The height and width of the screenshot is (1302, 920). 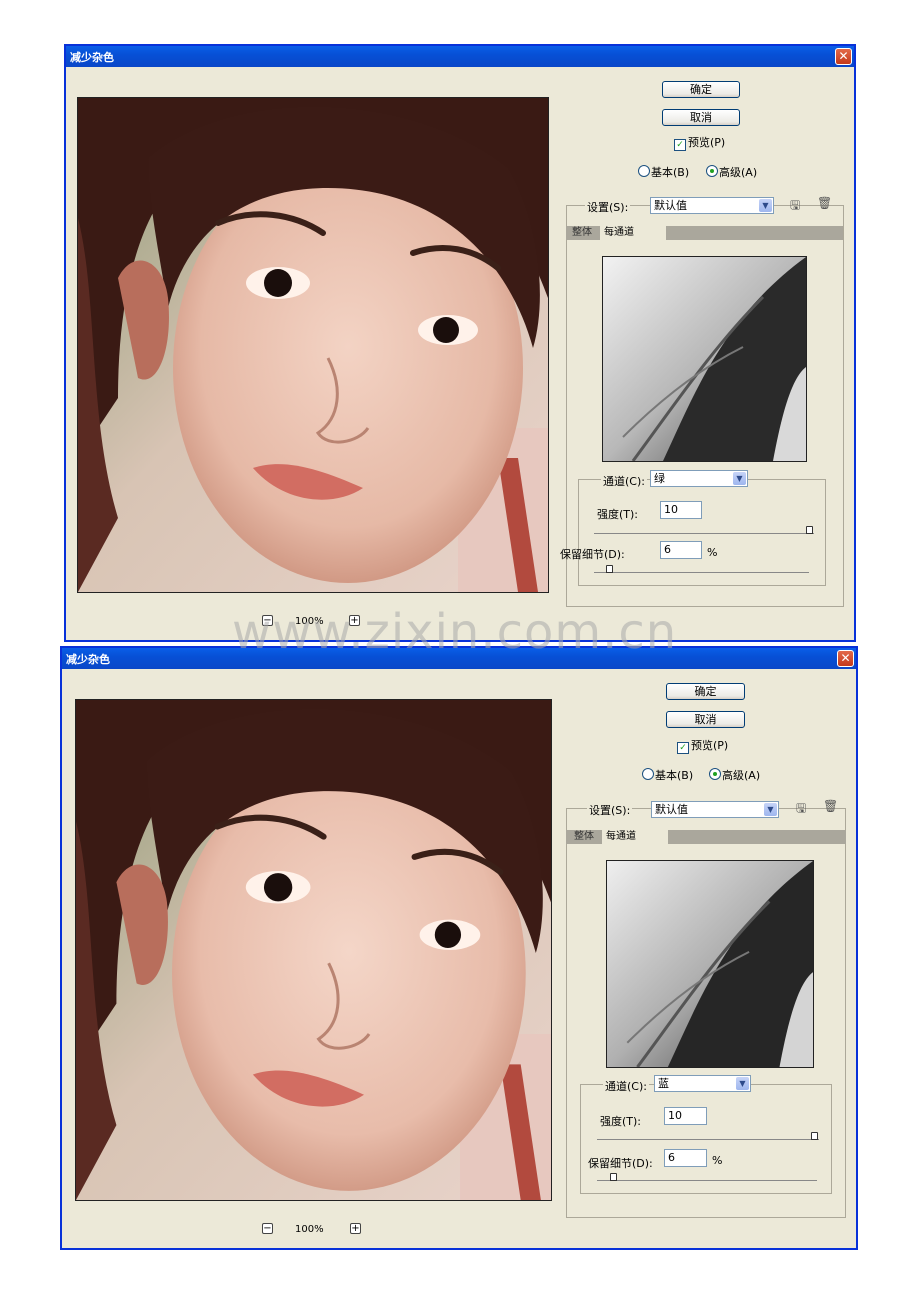 What do you see at coordinates (702, 1083) in the screenshot?
I see `channel-select: 蓝 ▼` at bounding box center [702, 1083].